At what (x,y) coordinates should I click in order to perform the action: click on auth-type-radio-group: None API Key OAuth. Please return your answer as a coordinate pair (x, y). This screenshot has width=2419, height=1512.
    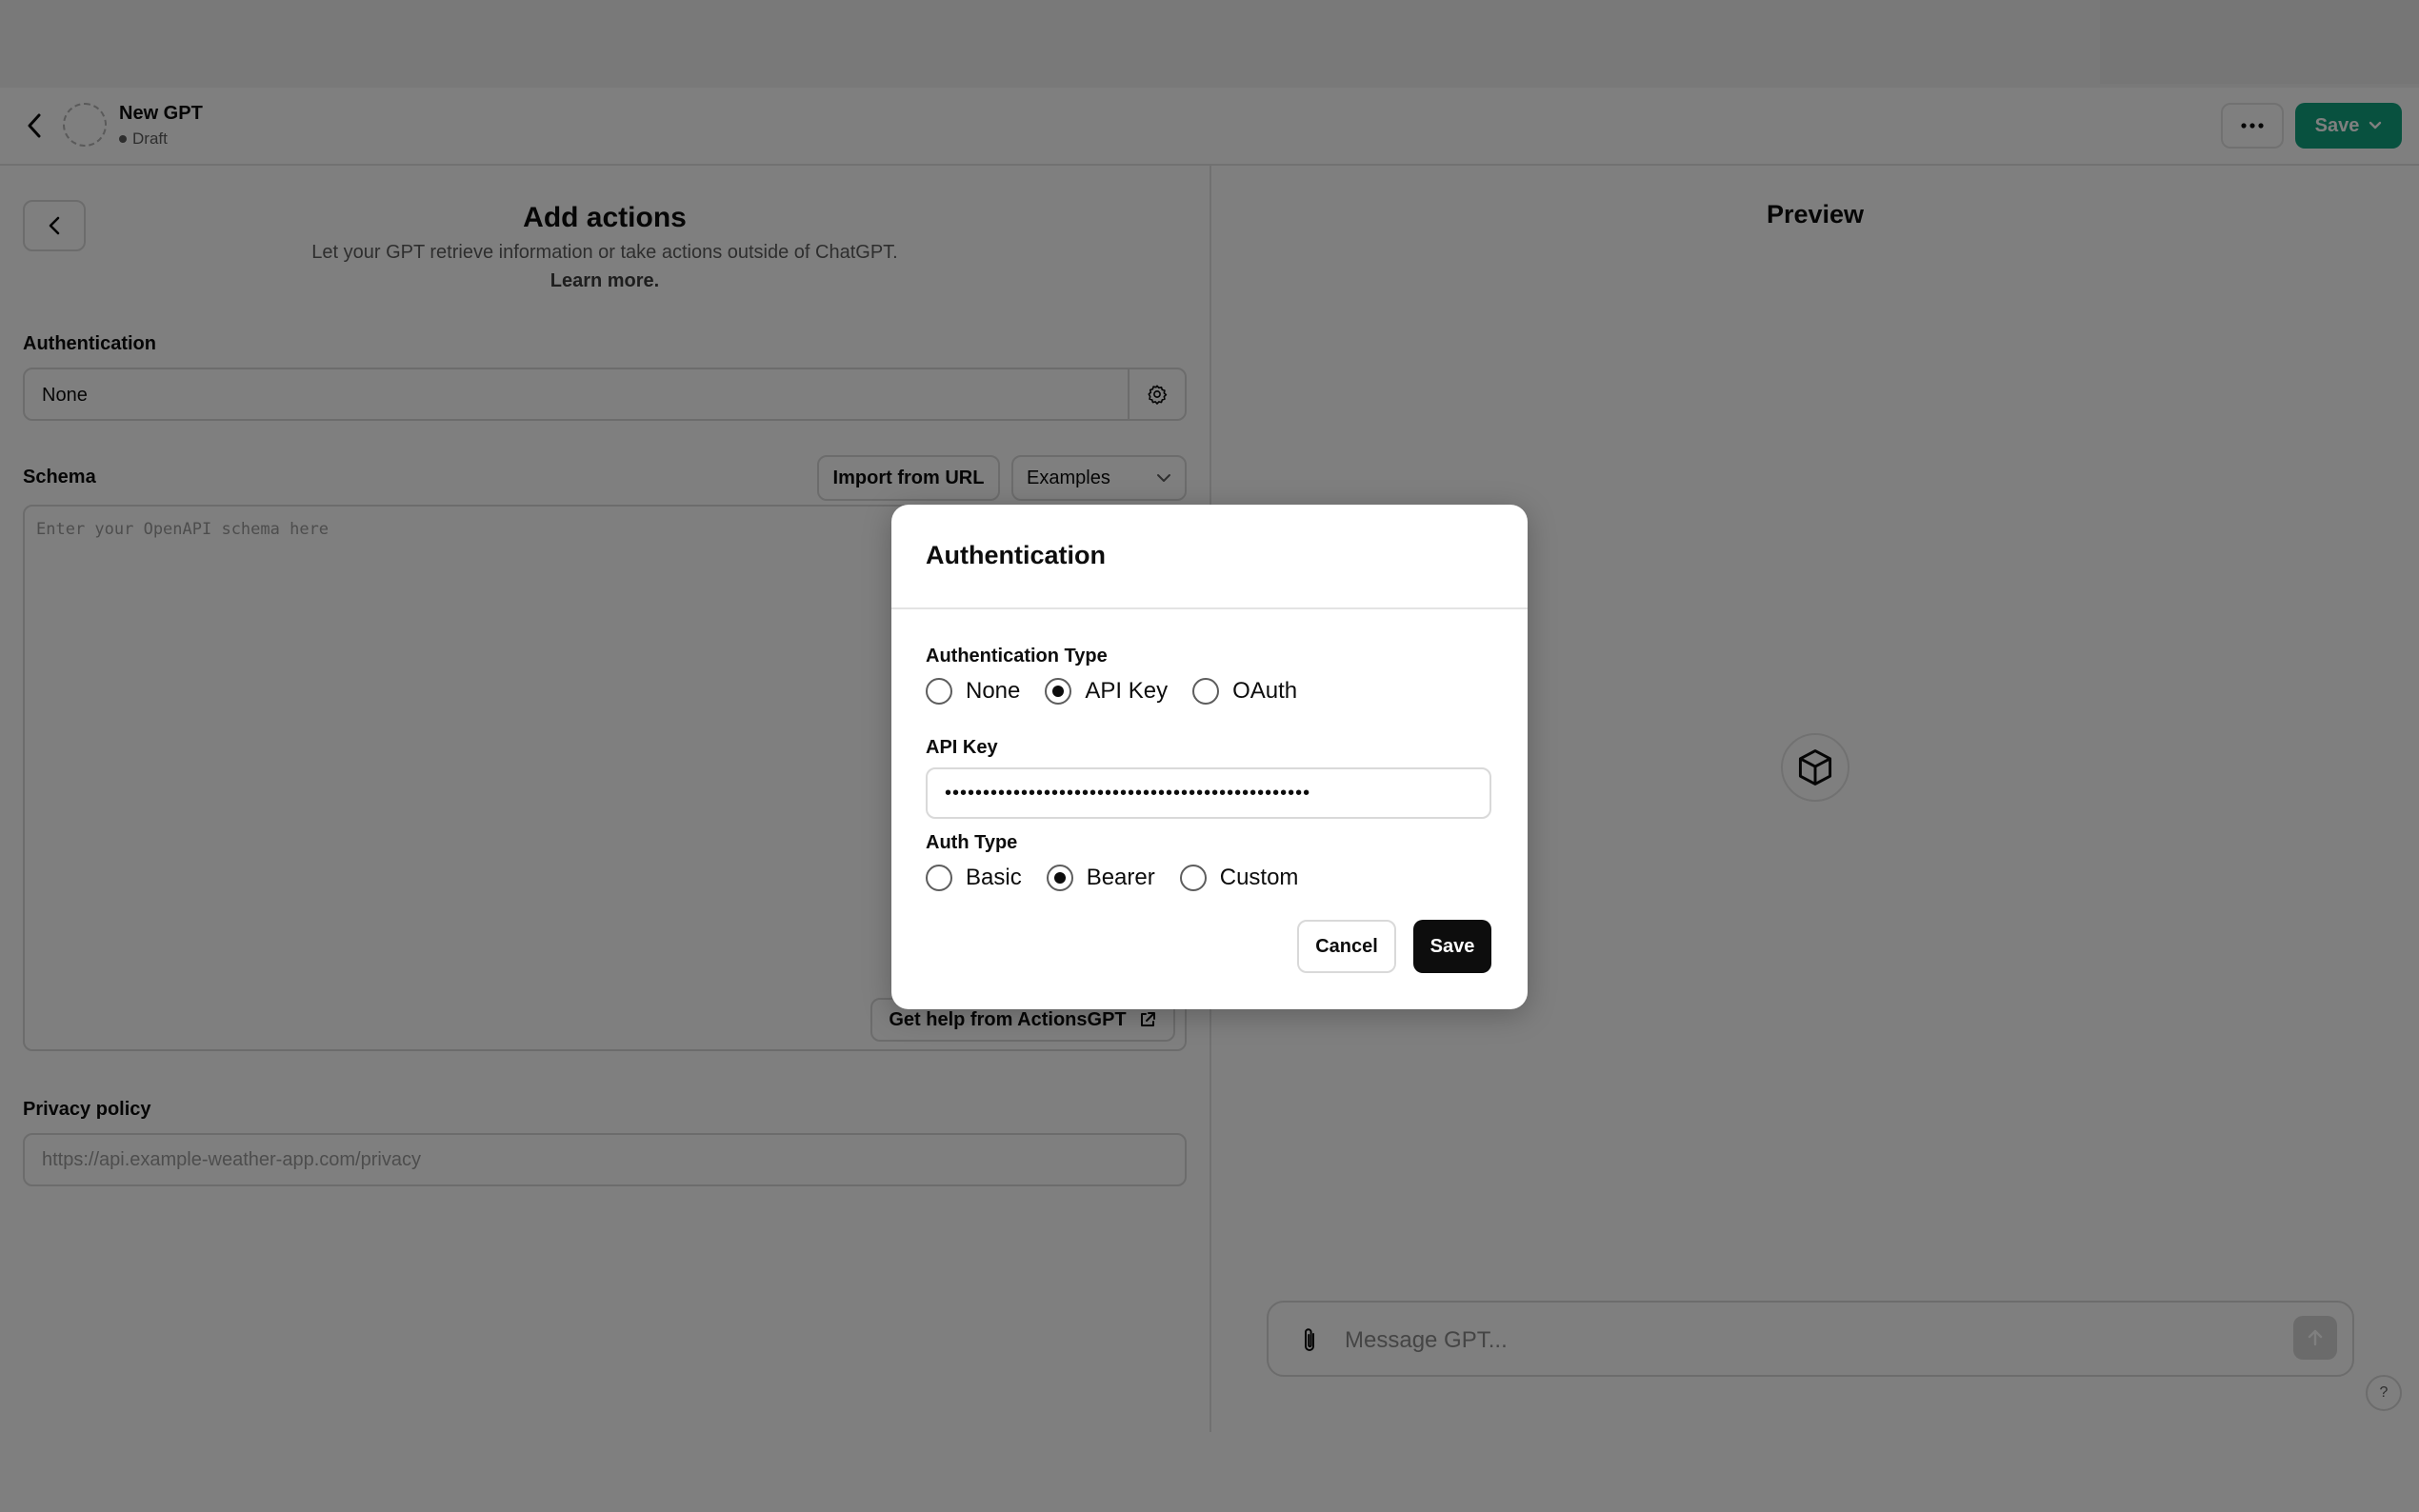
    Looking at the image, I should click on (1124, 691).